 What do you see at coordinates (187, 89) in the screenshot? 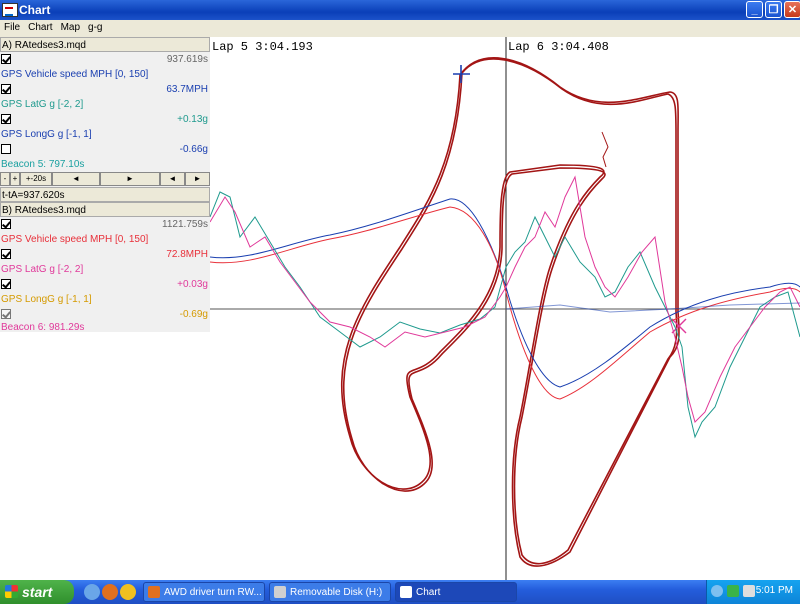
I see `speed-a-value: 63.7MPH` at bounding box center [187, 89].